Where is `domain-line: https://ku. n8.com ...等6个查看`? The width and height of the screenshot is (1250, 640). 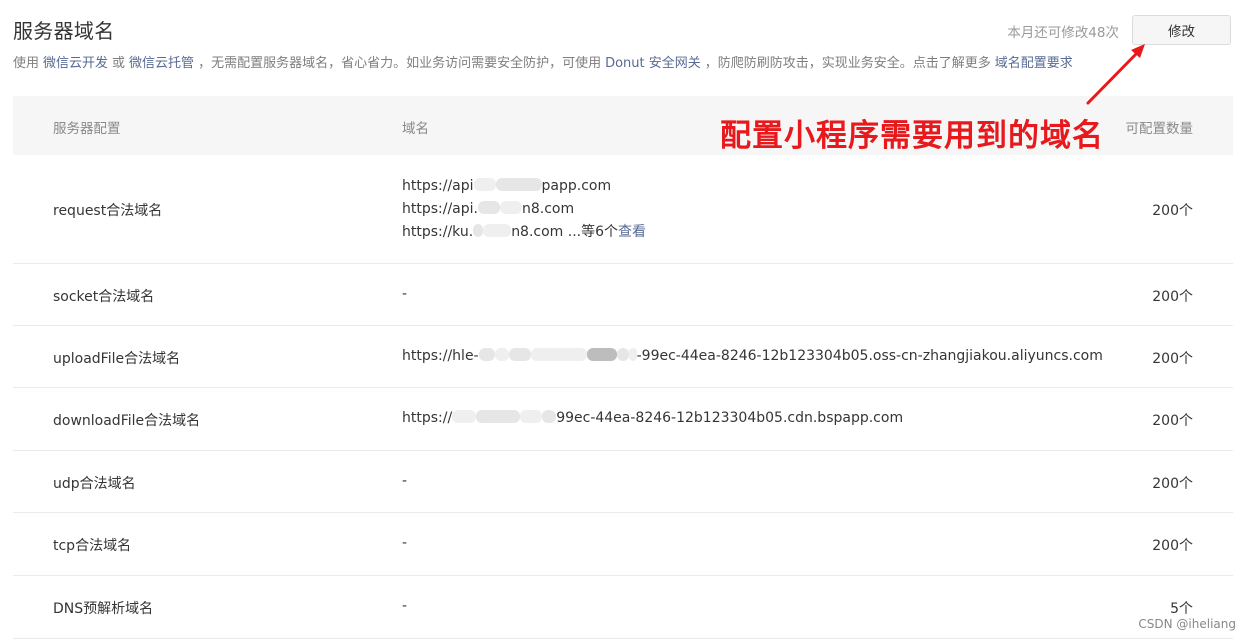 domain-line: https://ku. n8.com ...等6个查看 is located at coordinates (524, 232).